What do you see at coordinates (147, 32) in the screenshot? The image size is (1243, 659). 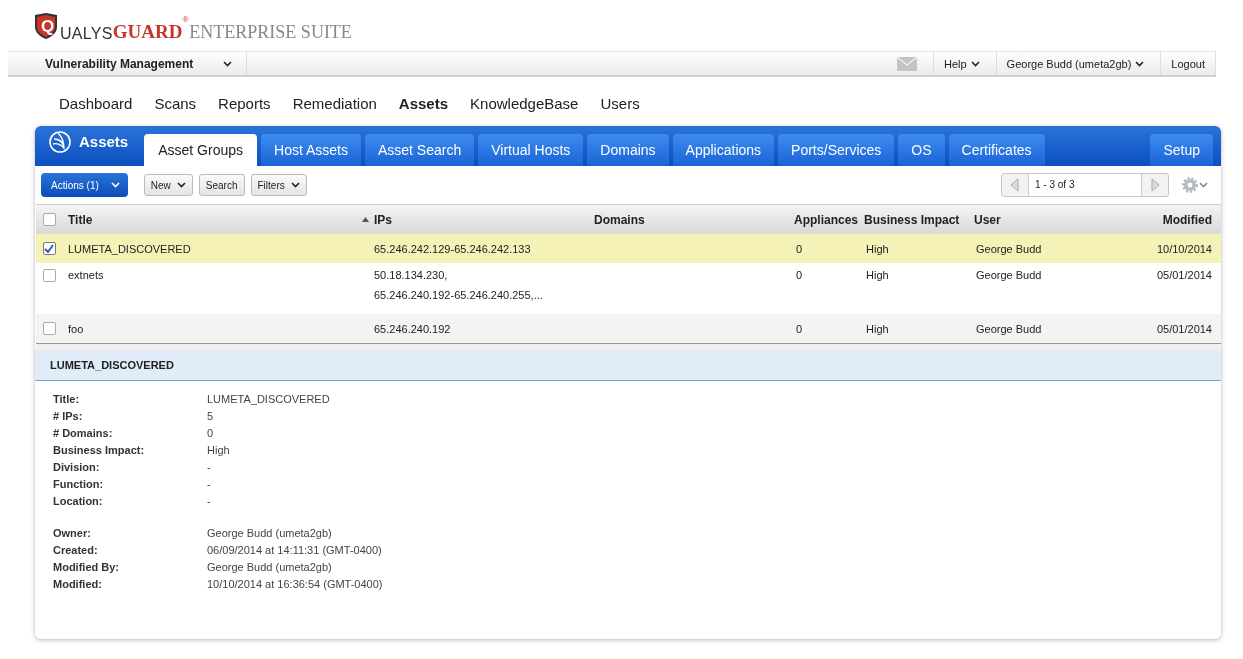 I see `logo-product: GUARD` at bounding box center [147, 32].